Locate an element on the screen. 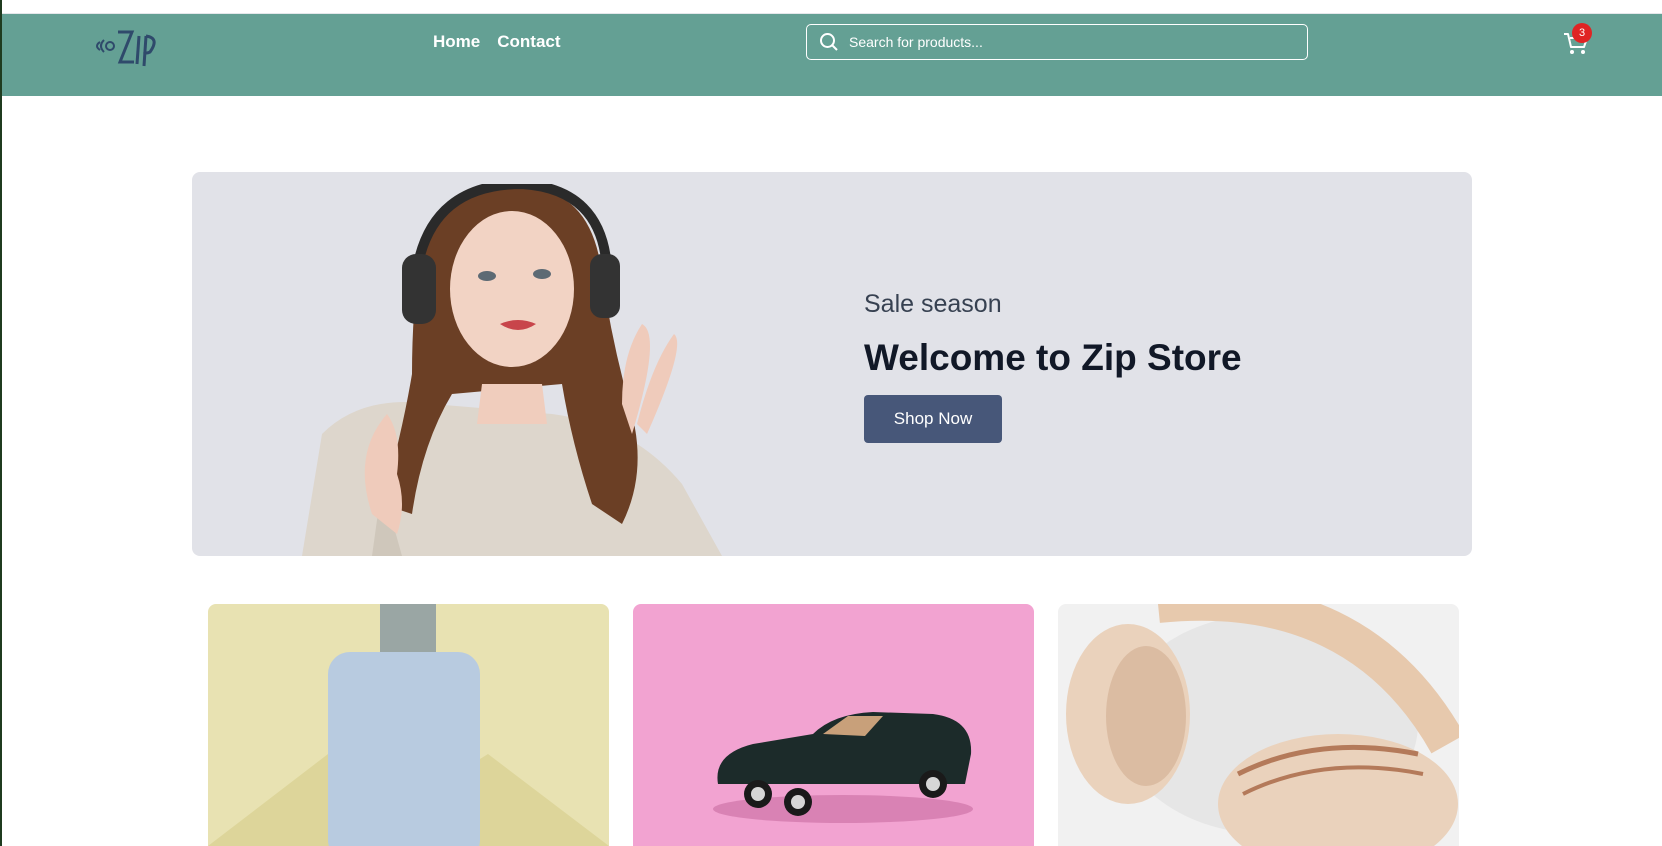  cart-count-badge: 3 is located at coordinates (1582, 33).